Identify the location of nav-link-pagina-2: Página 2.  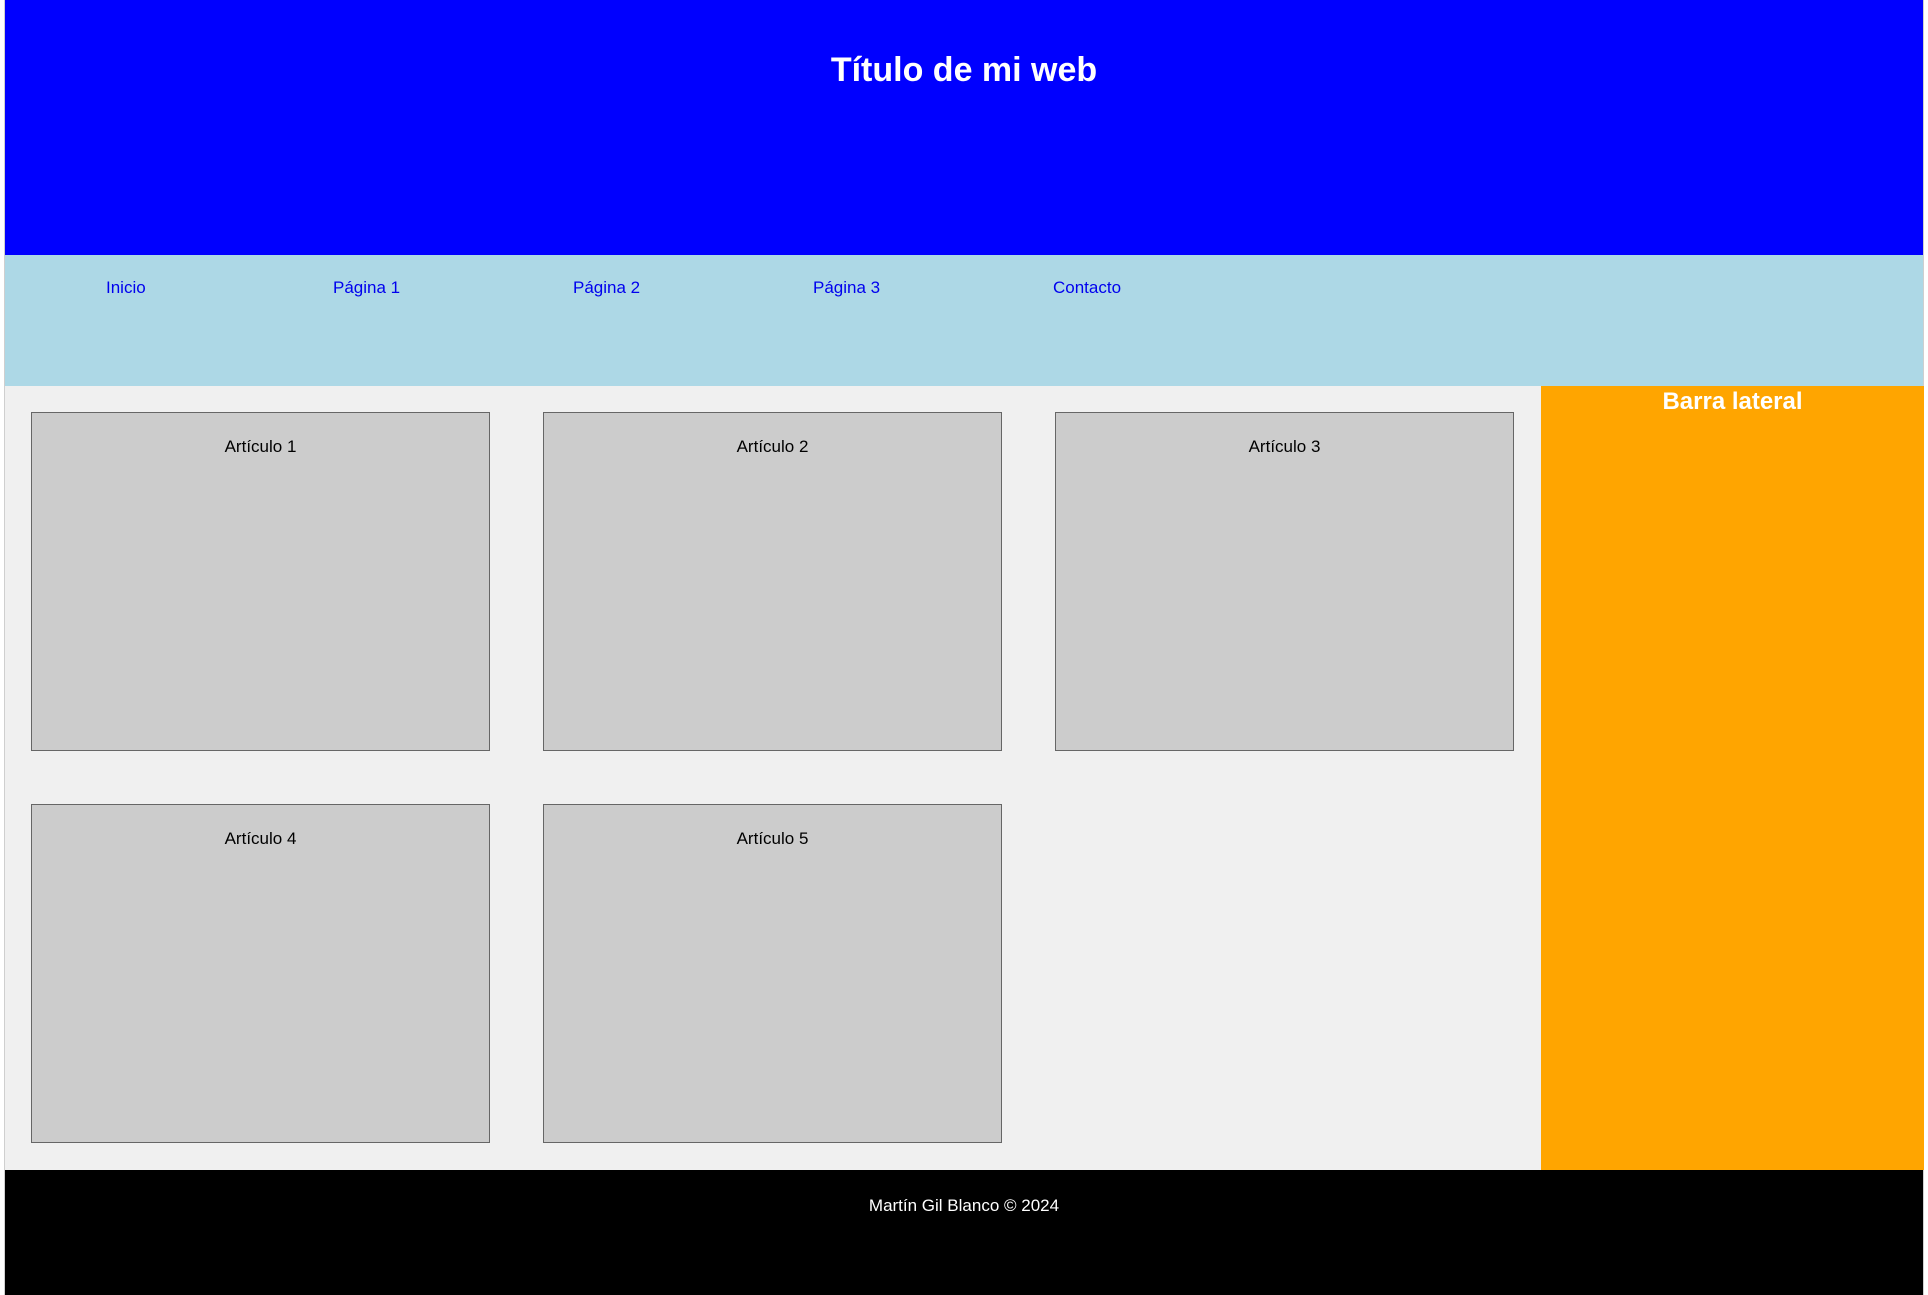
(606, 288).